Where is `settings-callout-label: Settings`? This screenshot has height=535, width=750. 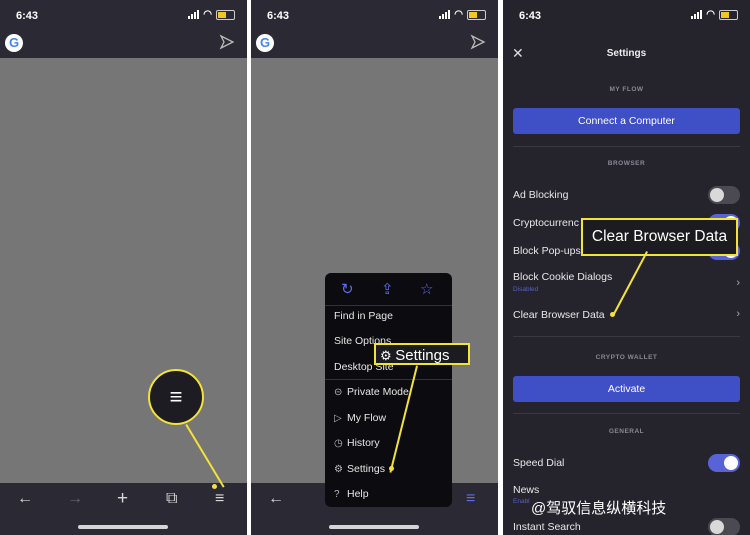 settings-callout-label: Settings is located at coordinates (422, 355).